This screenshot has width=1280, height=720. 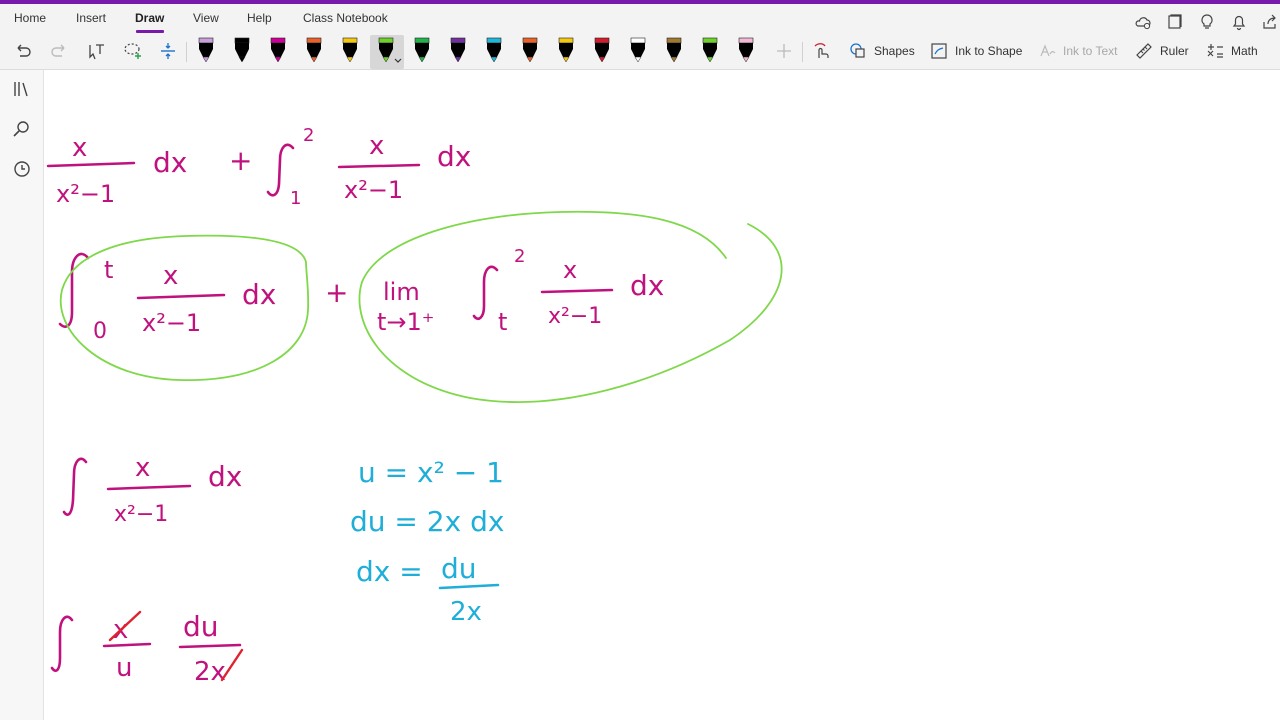 I want to click on pen-4-icon, so click(x=314, y=50).